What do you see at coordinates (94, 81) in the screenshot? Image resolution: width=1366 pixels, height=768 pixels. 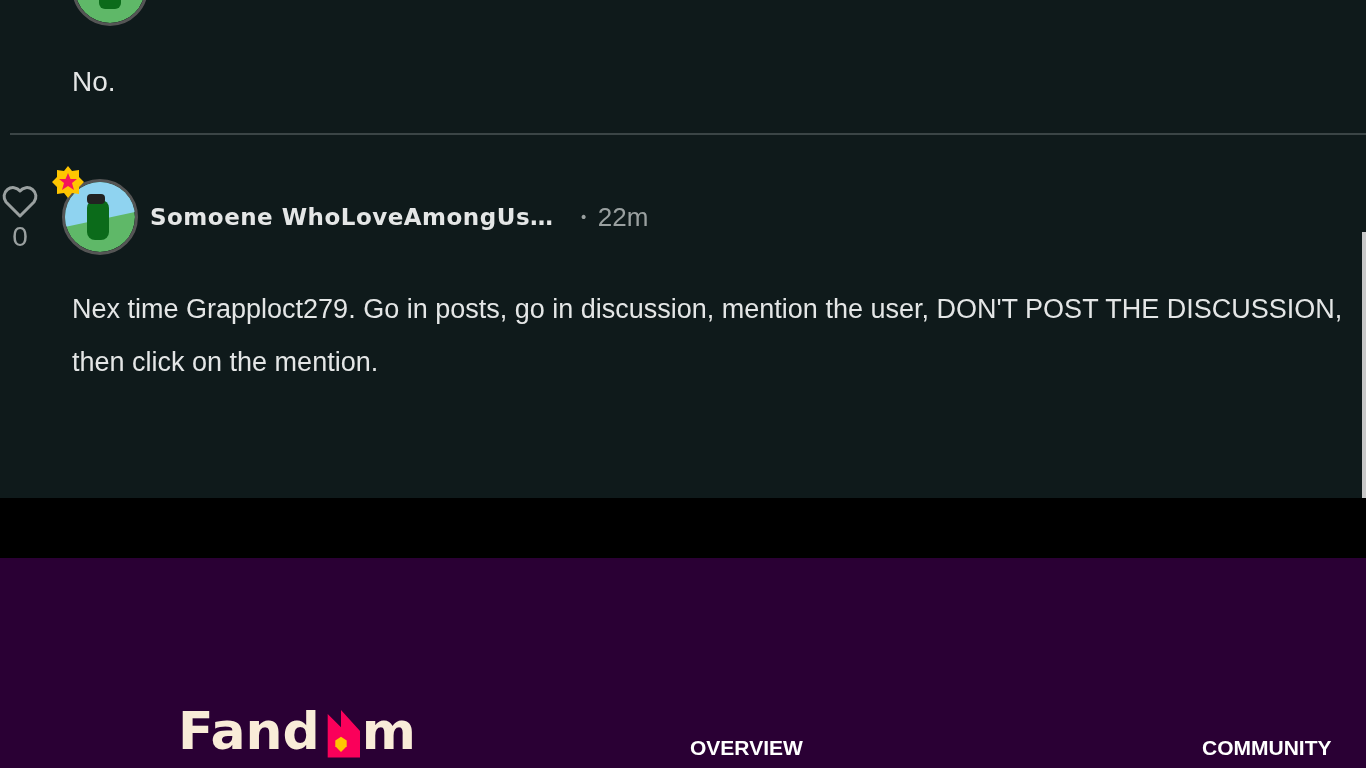 I see `comment-text: No.` at bounding box center [94, 81].